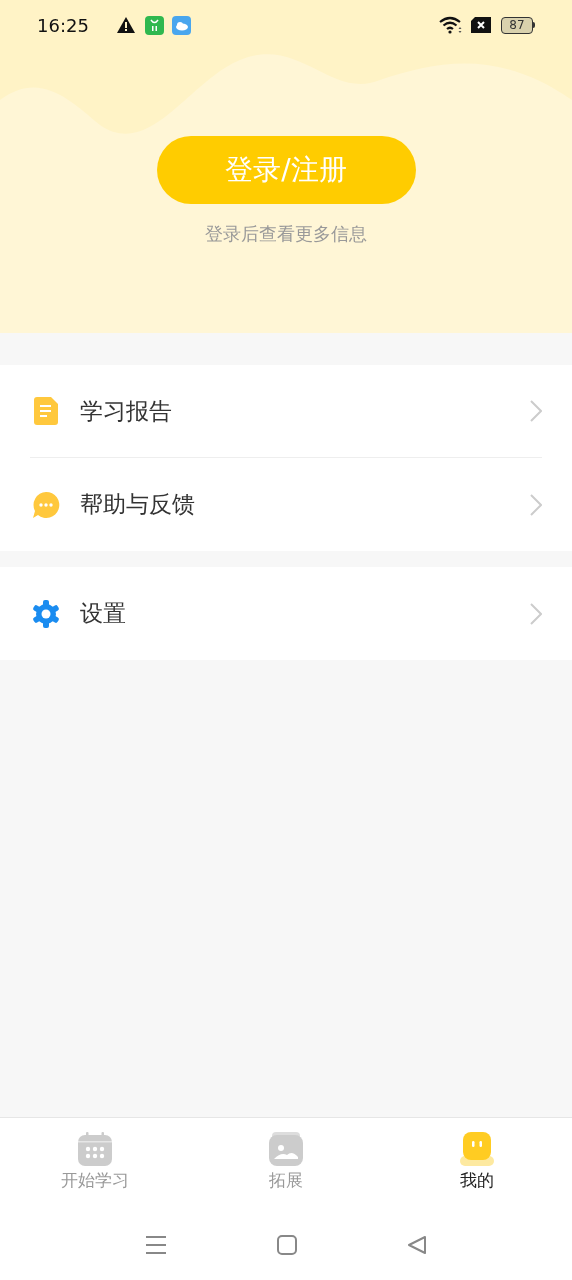 The height and width of the screenshot is (1280, 572). What do you see at coordinates (46, 613) in the screenshot?
I see `gear-icon` at bounding box center [46, 613].